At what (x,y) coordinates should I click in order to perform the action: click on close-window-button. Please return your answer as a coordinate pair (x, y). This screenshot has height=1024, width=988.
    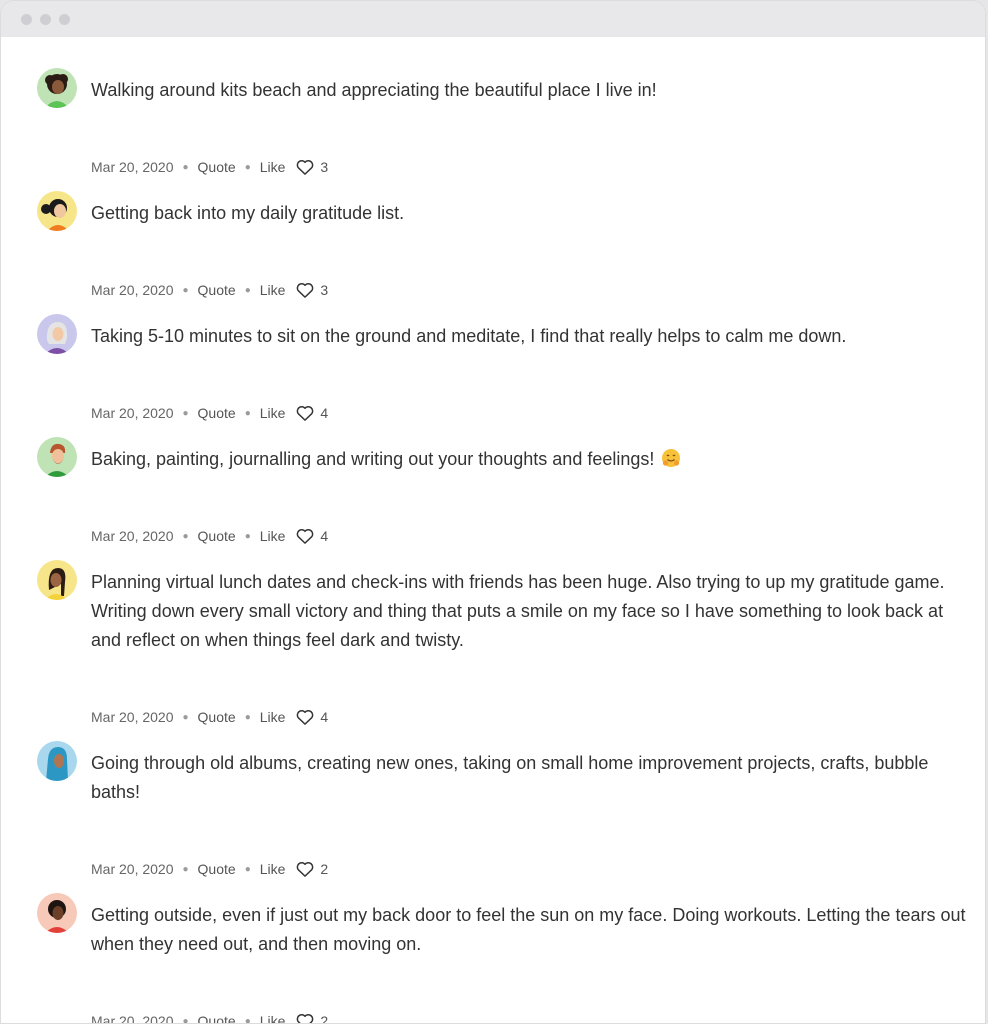
    Looking at the image, I should click on (26, 19).